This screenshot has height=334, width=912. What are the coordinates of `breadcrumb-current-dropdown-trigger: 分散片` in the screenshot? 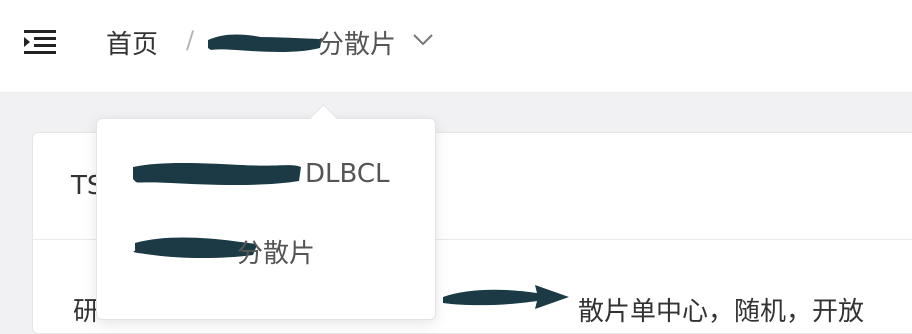 It's located at (326, 42).